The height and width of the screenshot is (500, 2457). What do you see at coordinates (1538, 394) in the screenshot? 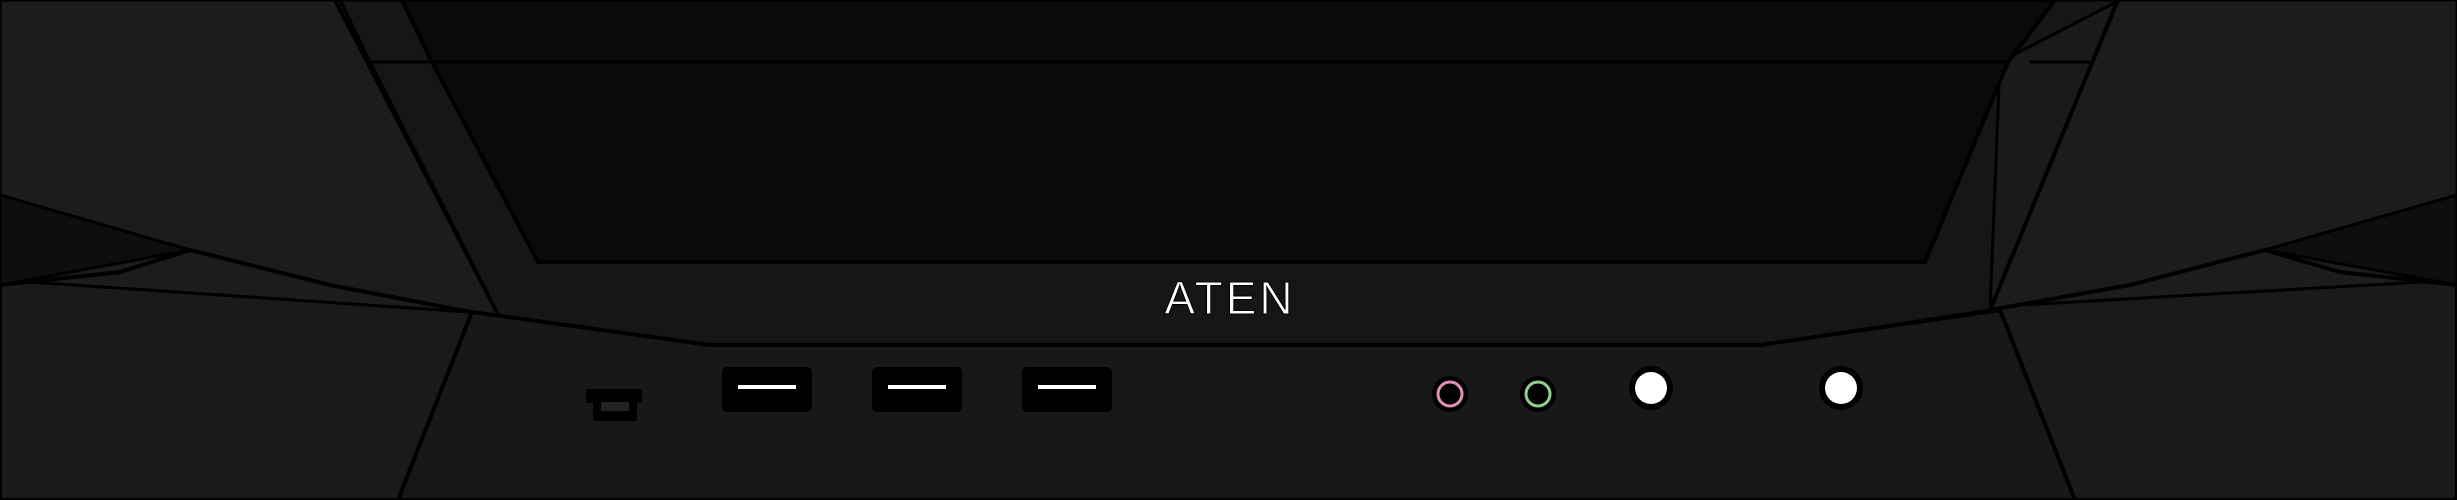
I see `speaker-jack-icon` at bounding box center [1538, 394].